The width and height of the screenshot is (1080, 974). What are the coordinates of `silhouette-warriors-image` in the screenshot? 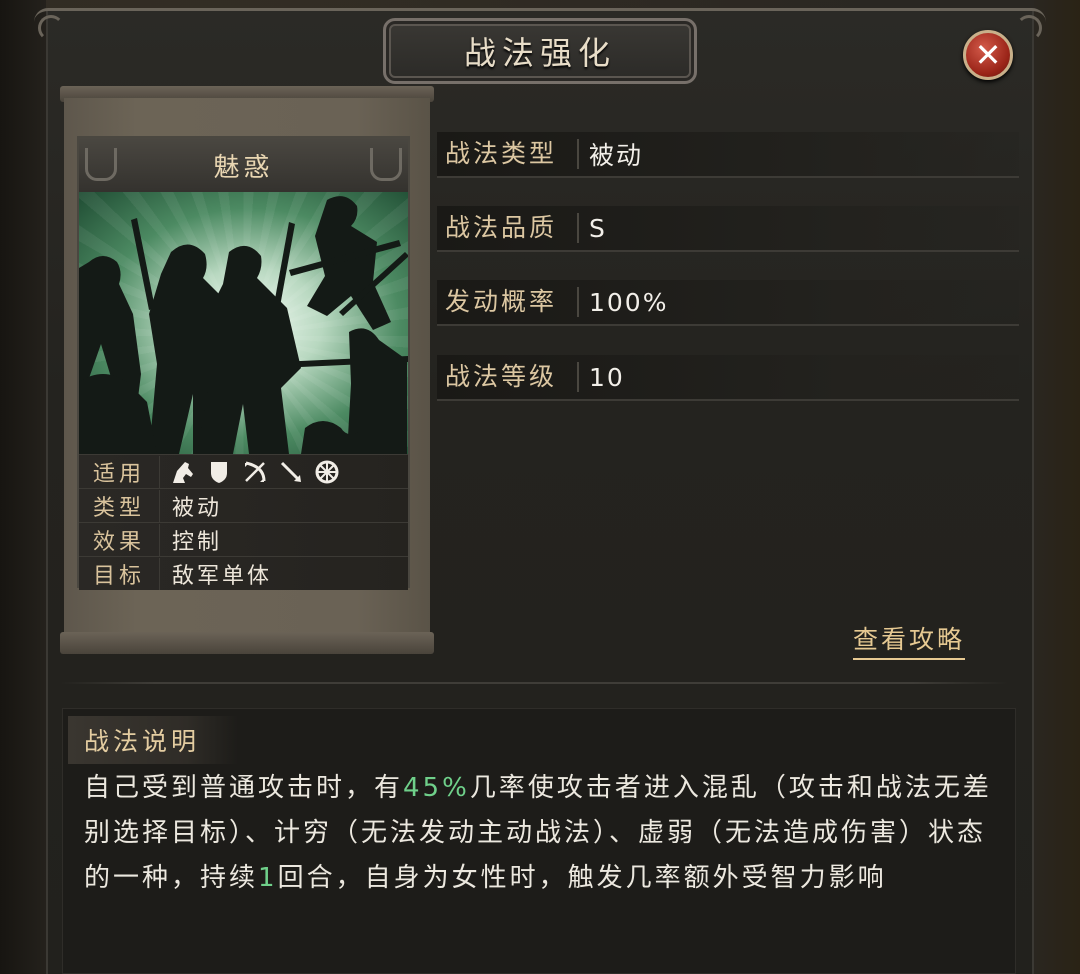 It's located at (243, 325).